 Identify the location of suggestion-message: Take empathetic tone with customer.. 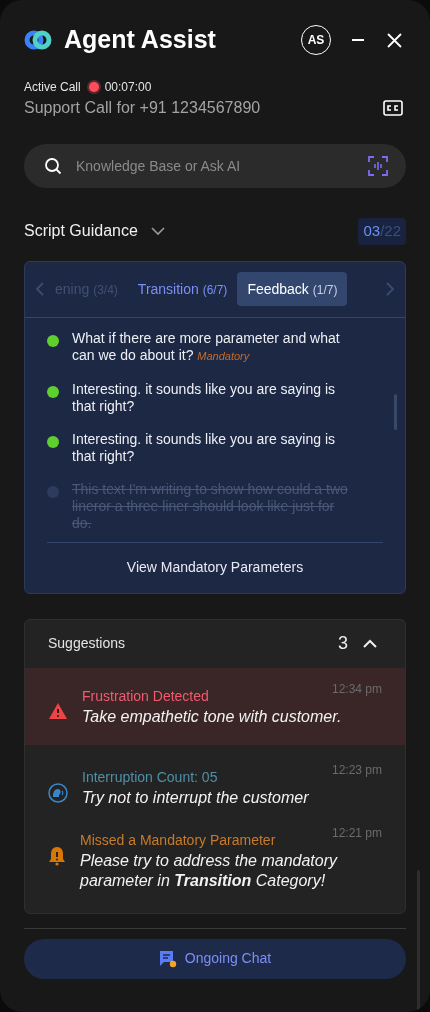
(212, 716).